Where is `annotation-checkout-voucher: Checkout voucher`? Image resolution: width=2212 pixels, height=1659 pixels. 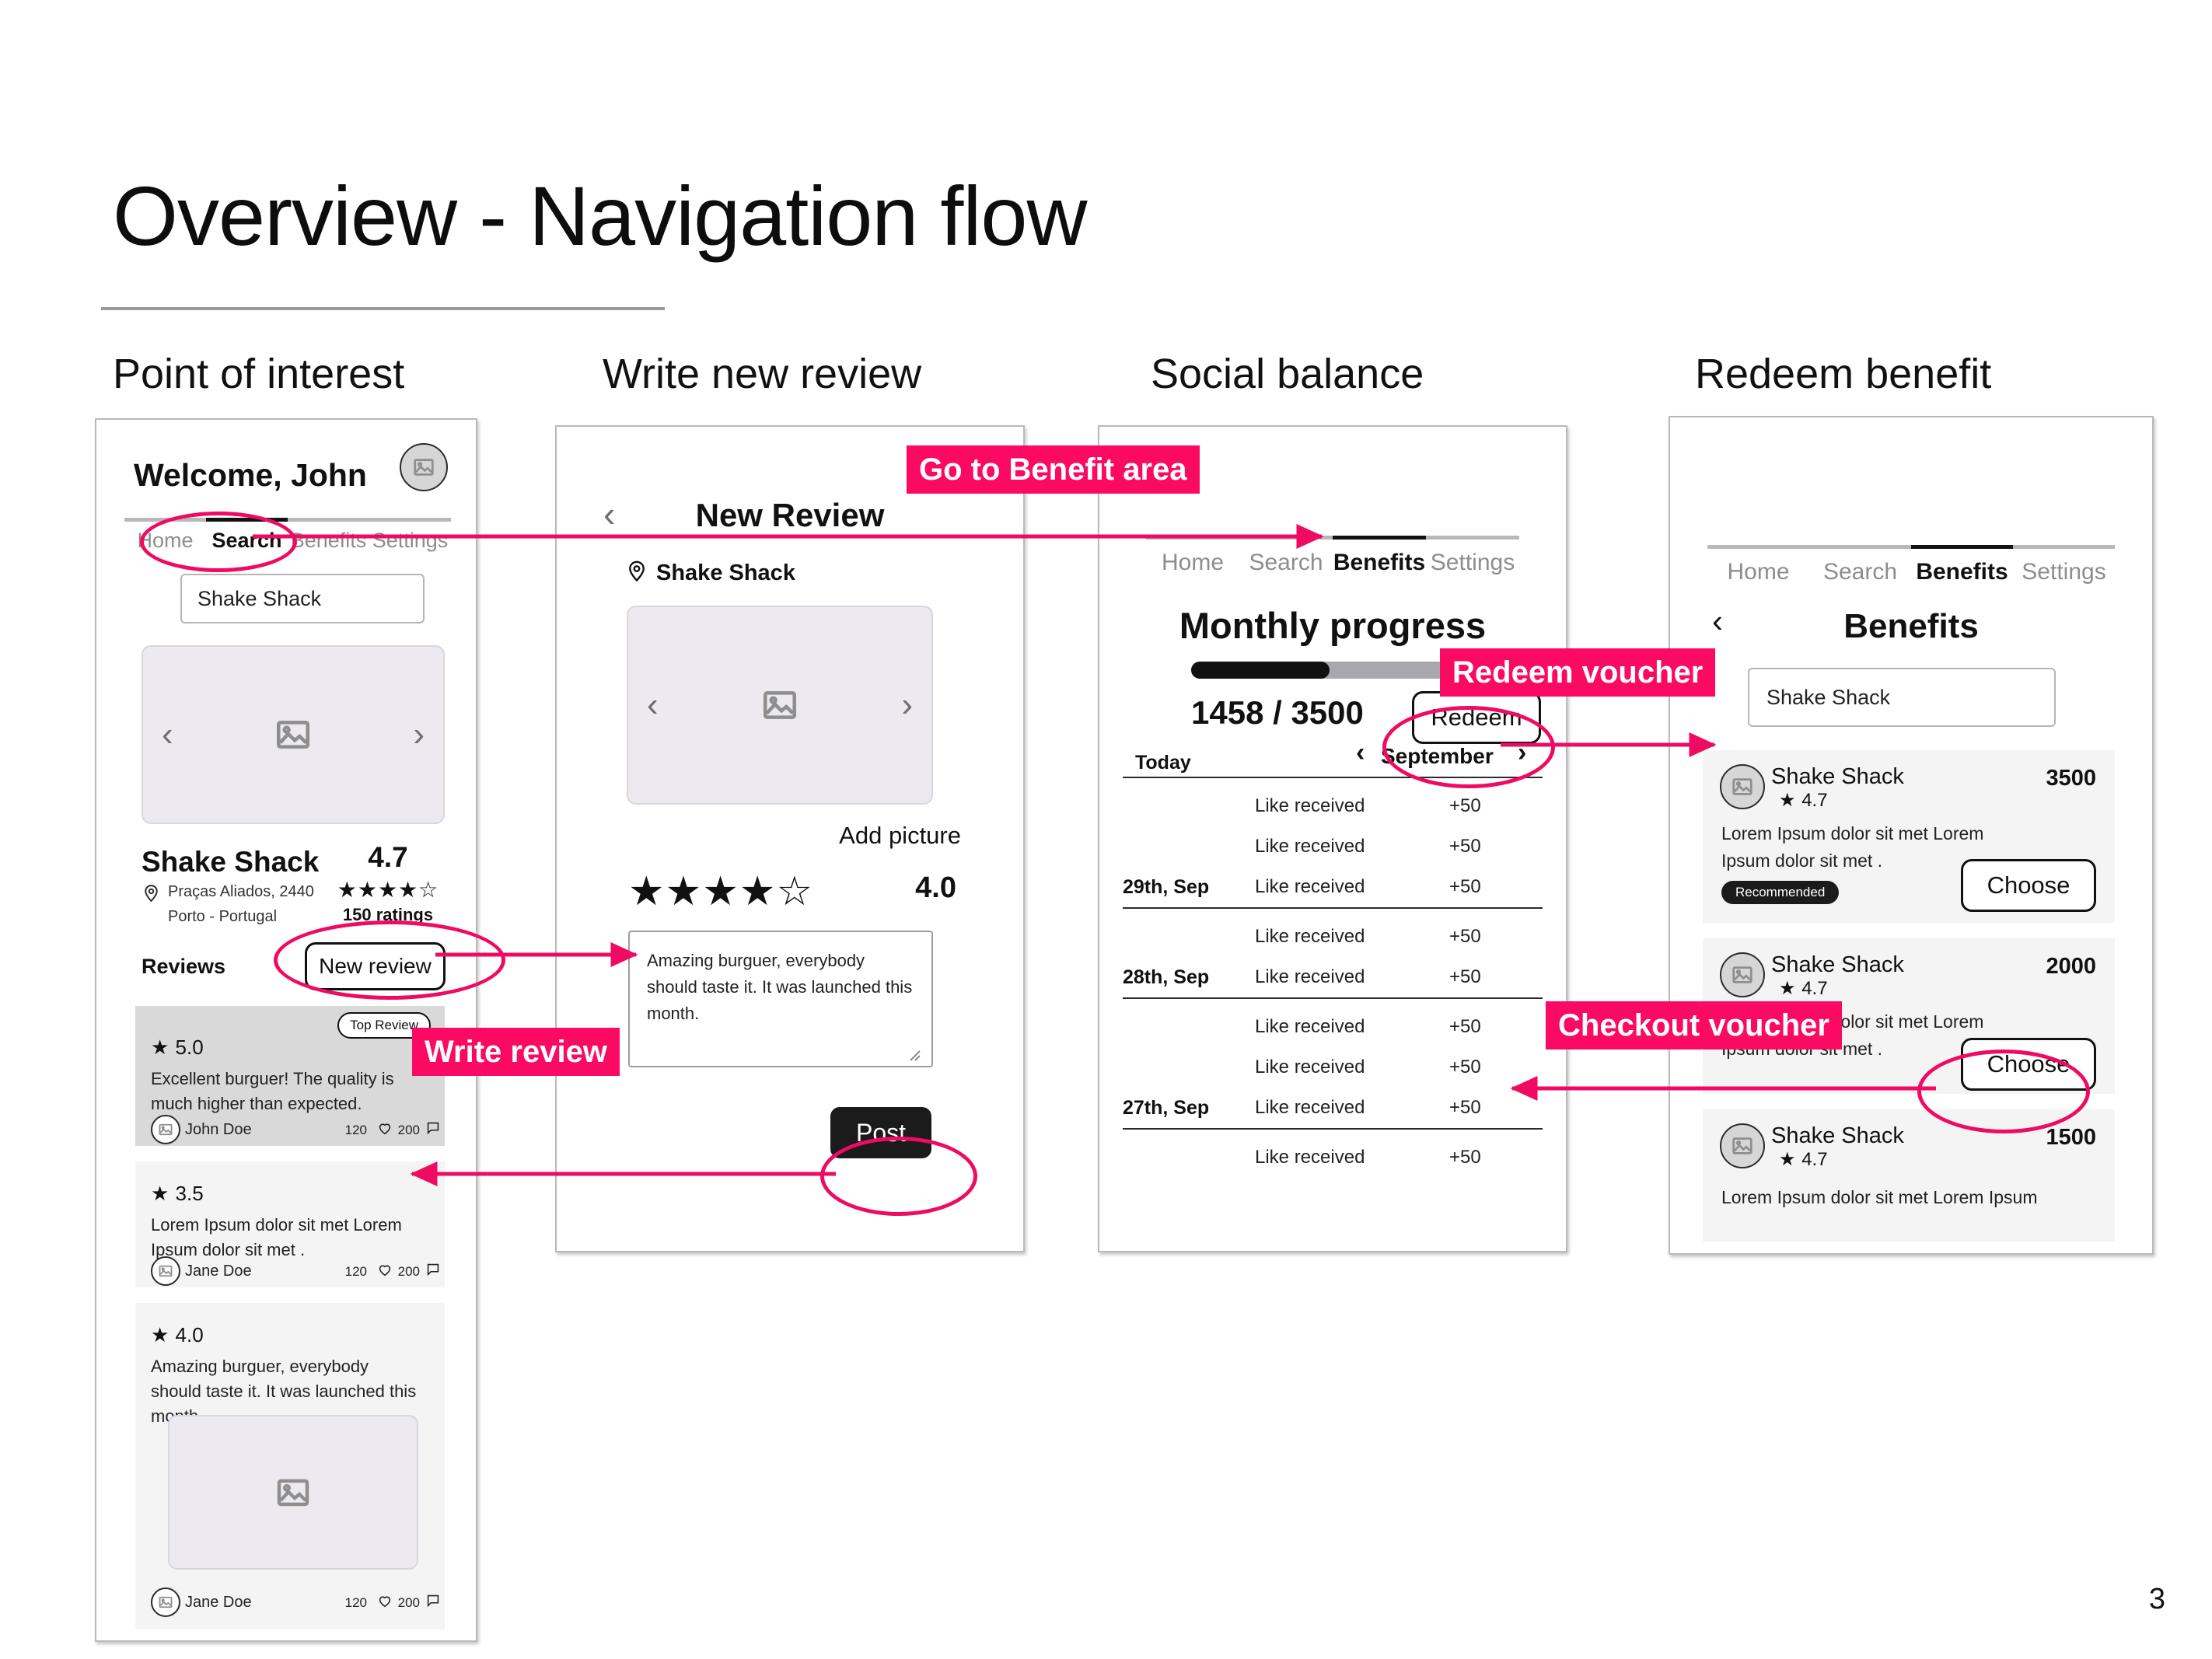
annotation-checkout-voucher: Checkout voucher is located at coordinates (1694, 1025).